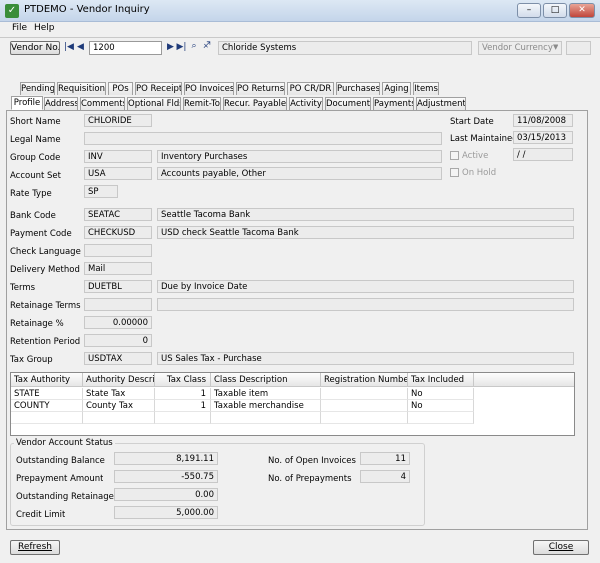 The height and width of the screenshot is (563, 600). Describe the element at coordinates (166, 458) in the screenshot. I see `outstanding-balance-field: 8,191.11` at that location.